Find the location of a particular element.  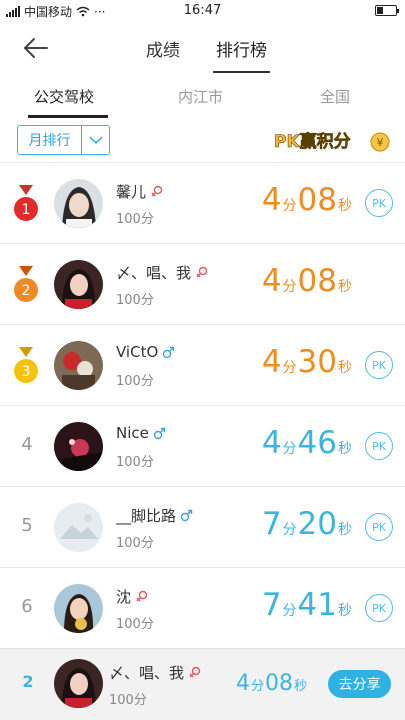

my-avatar is located at coordinates (78, 683).